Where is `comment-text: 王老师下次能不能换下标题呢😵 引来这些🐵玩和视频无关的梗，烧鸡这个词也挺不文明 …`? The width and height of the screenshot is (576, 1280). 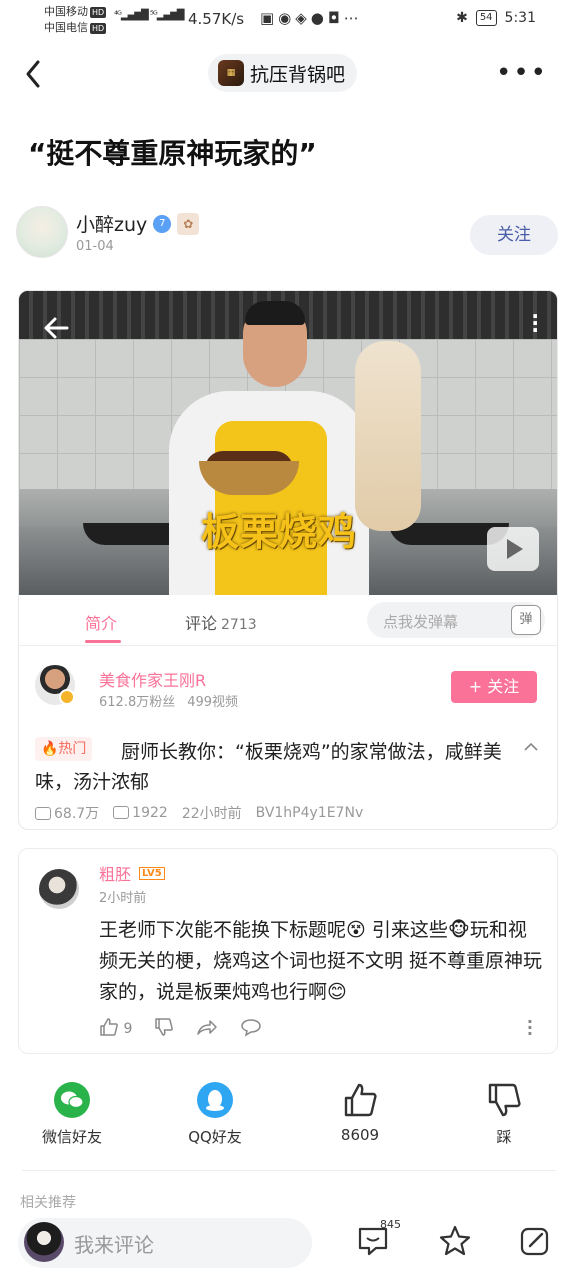 comment-text: 王老师下次能不能换下标题呢😵 引来这些🐵玩和视频无关的梗，烧鸡这个词也挺不文明 … is located at coordinates (321, 961).